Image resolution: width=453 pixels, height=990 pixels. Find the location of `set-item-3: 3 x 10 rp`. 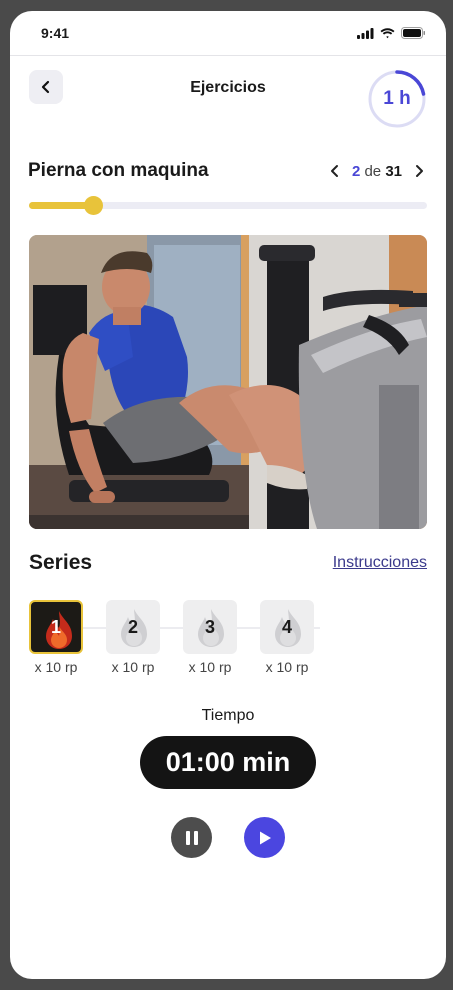

set-item-3: 3 x 10 rp is located at coordinates (210, 637).